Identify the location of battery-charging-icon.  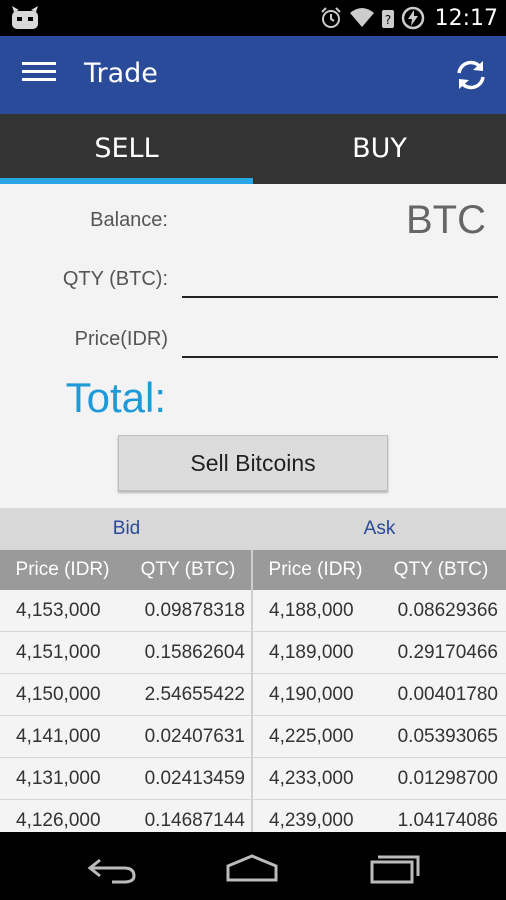
(412, 18).